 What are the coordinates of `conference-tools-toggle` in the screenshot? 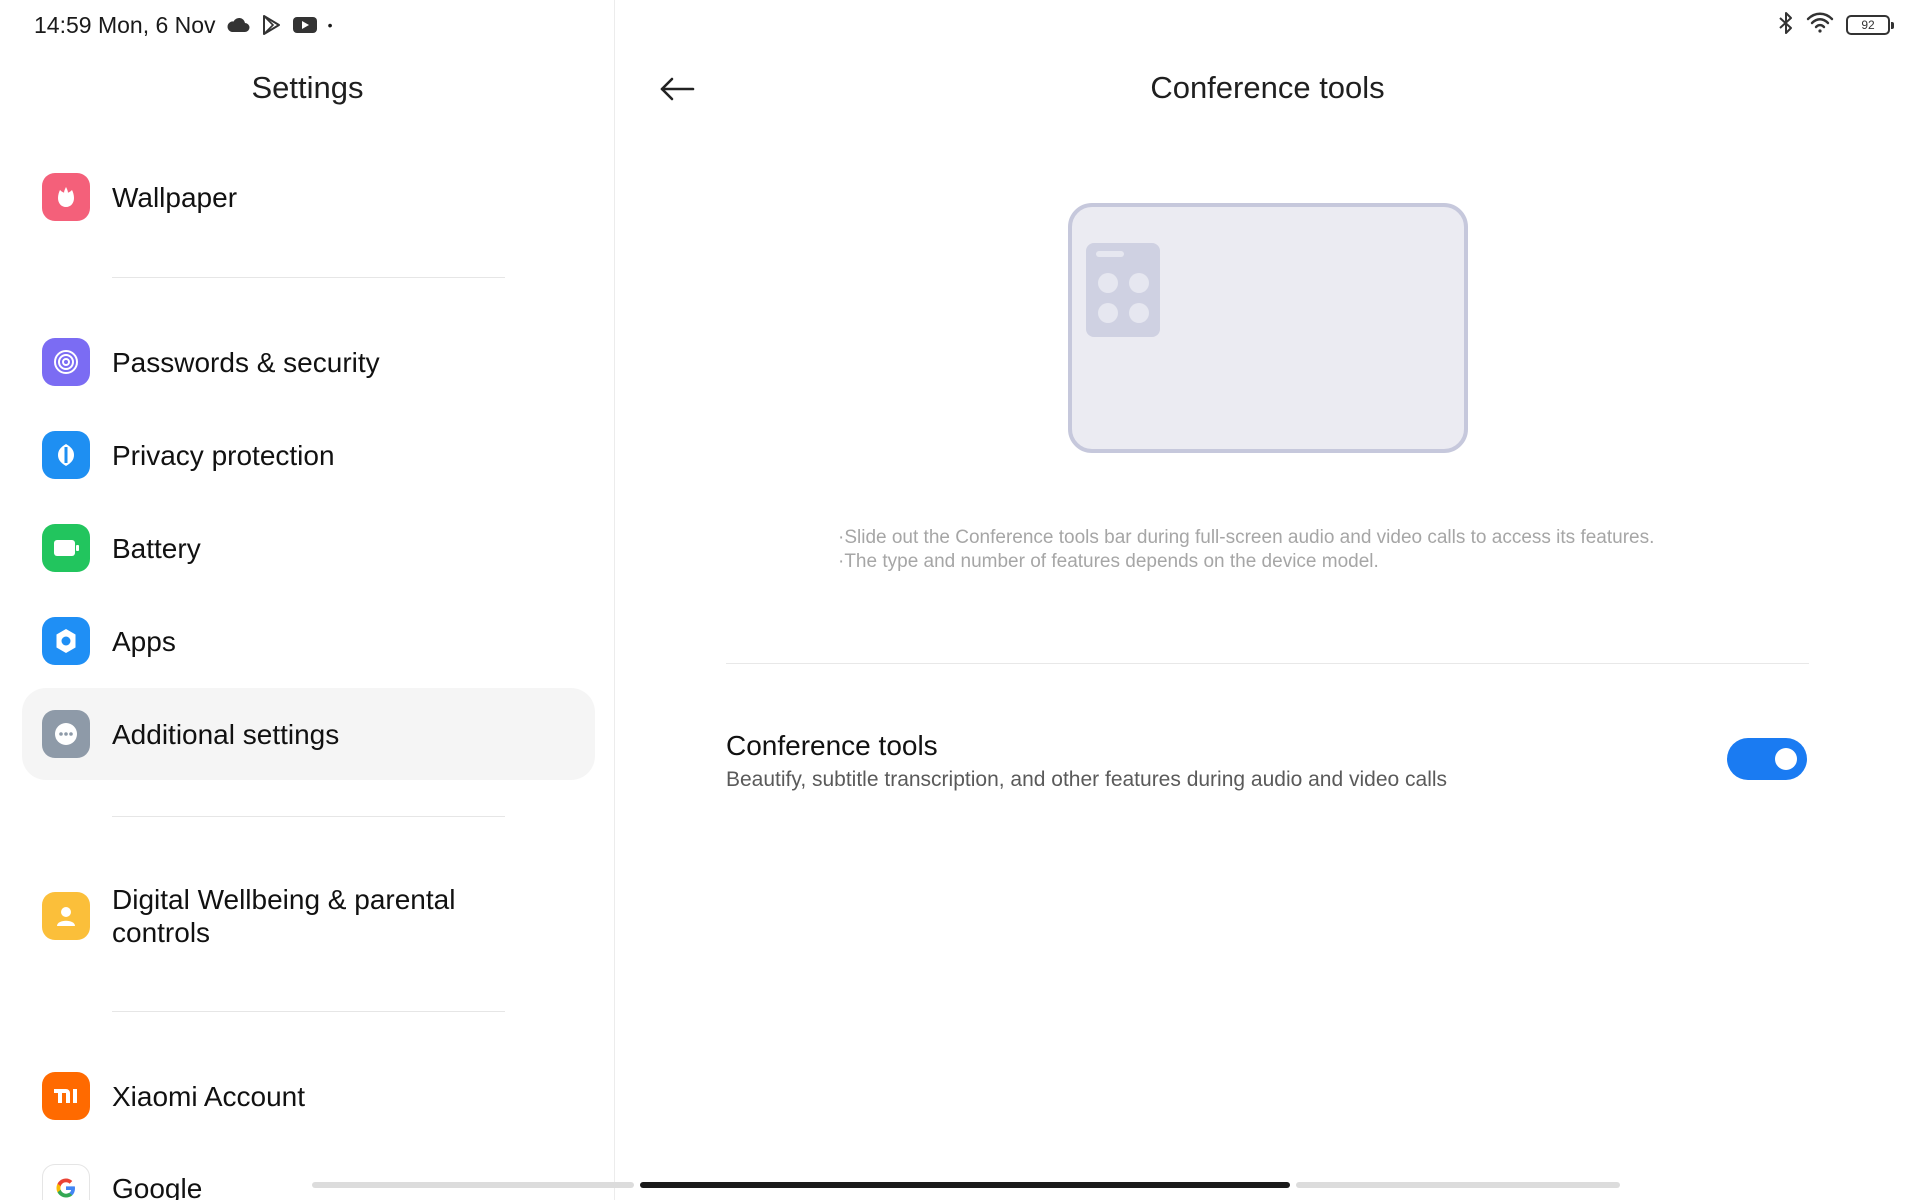 It's located at (1767, 759).